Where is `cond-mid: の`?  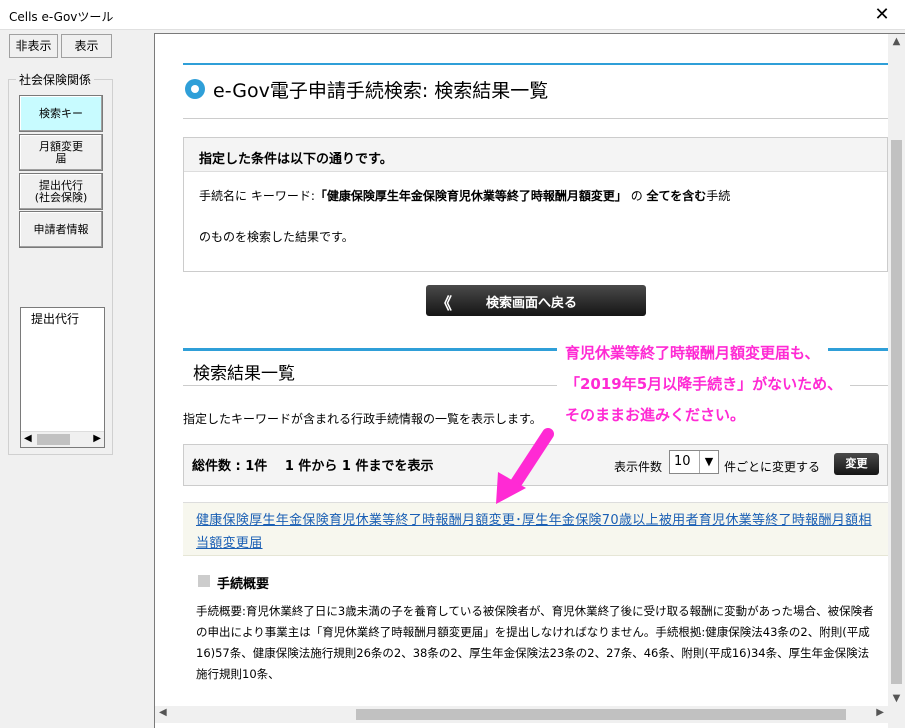
cond-mid: の is located at coordinates (636, 196).